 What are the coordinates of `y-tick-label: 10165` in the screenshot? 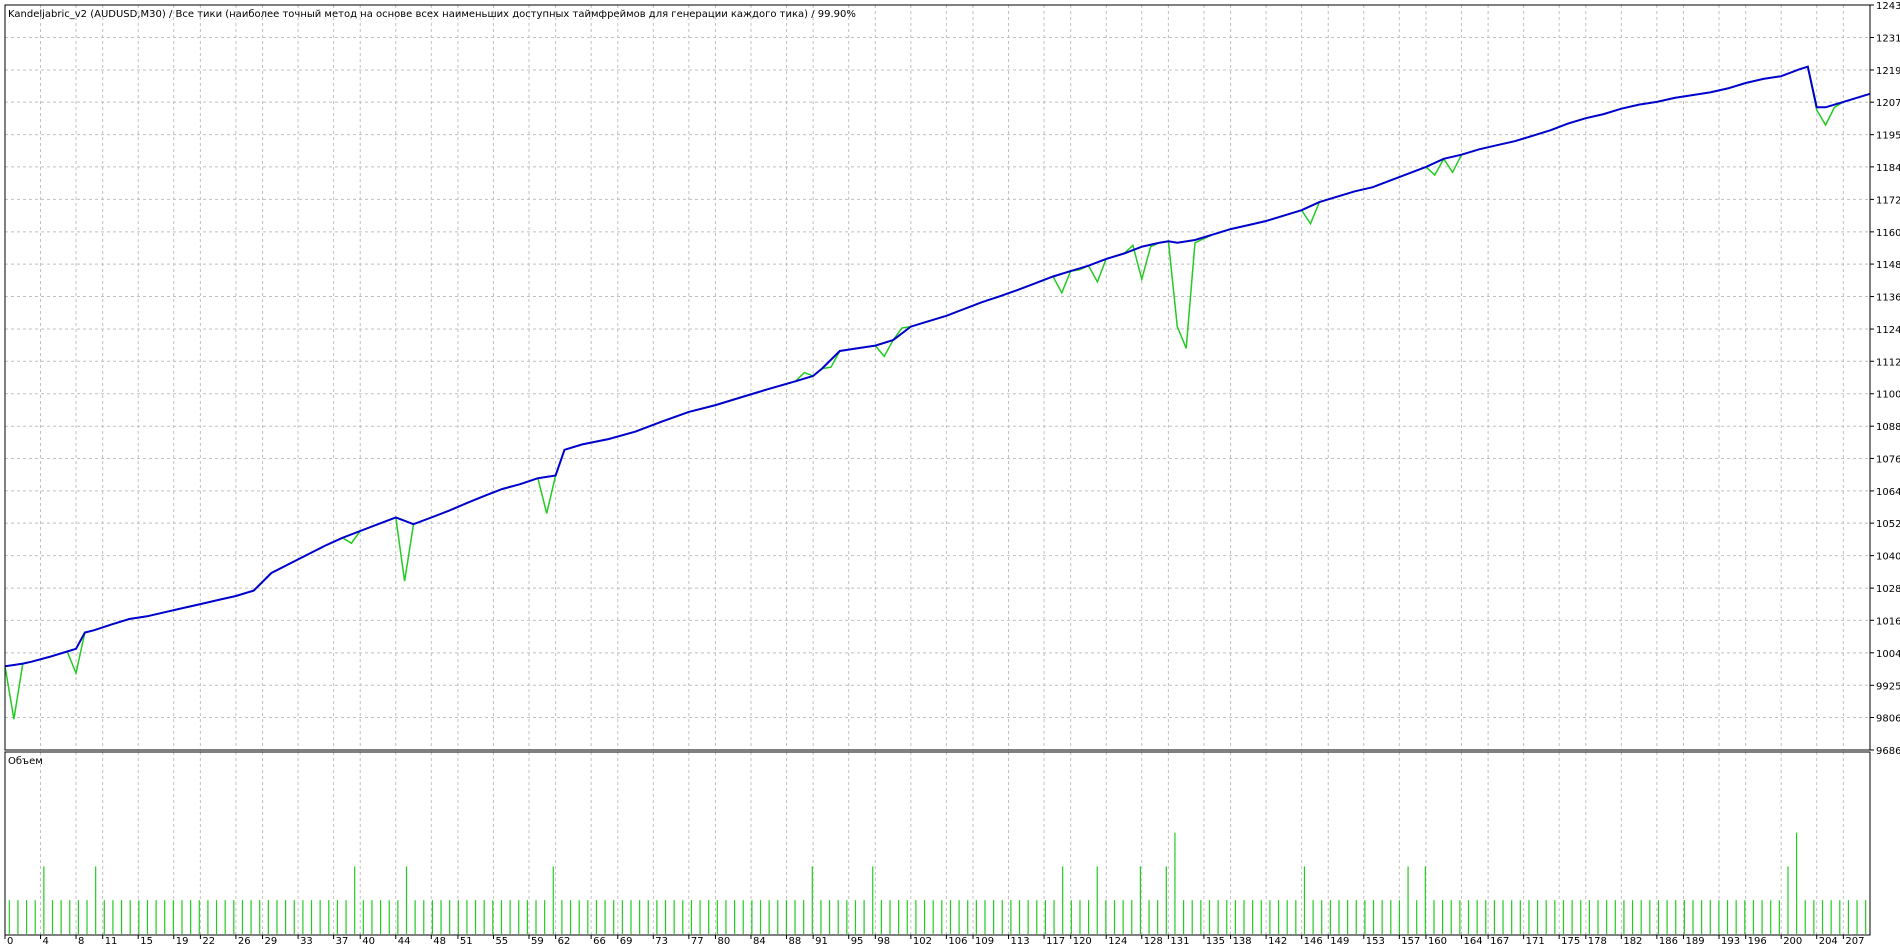 It's located at (1888, 621).